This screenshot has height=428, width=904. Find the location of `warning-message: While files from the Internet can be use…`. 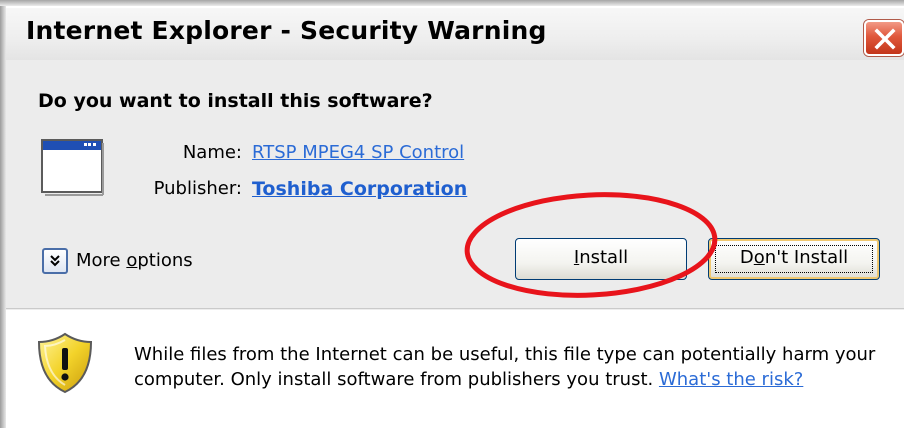

warning-message: While files from the Internet can be use… is located at coordinates (514, 367).